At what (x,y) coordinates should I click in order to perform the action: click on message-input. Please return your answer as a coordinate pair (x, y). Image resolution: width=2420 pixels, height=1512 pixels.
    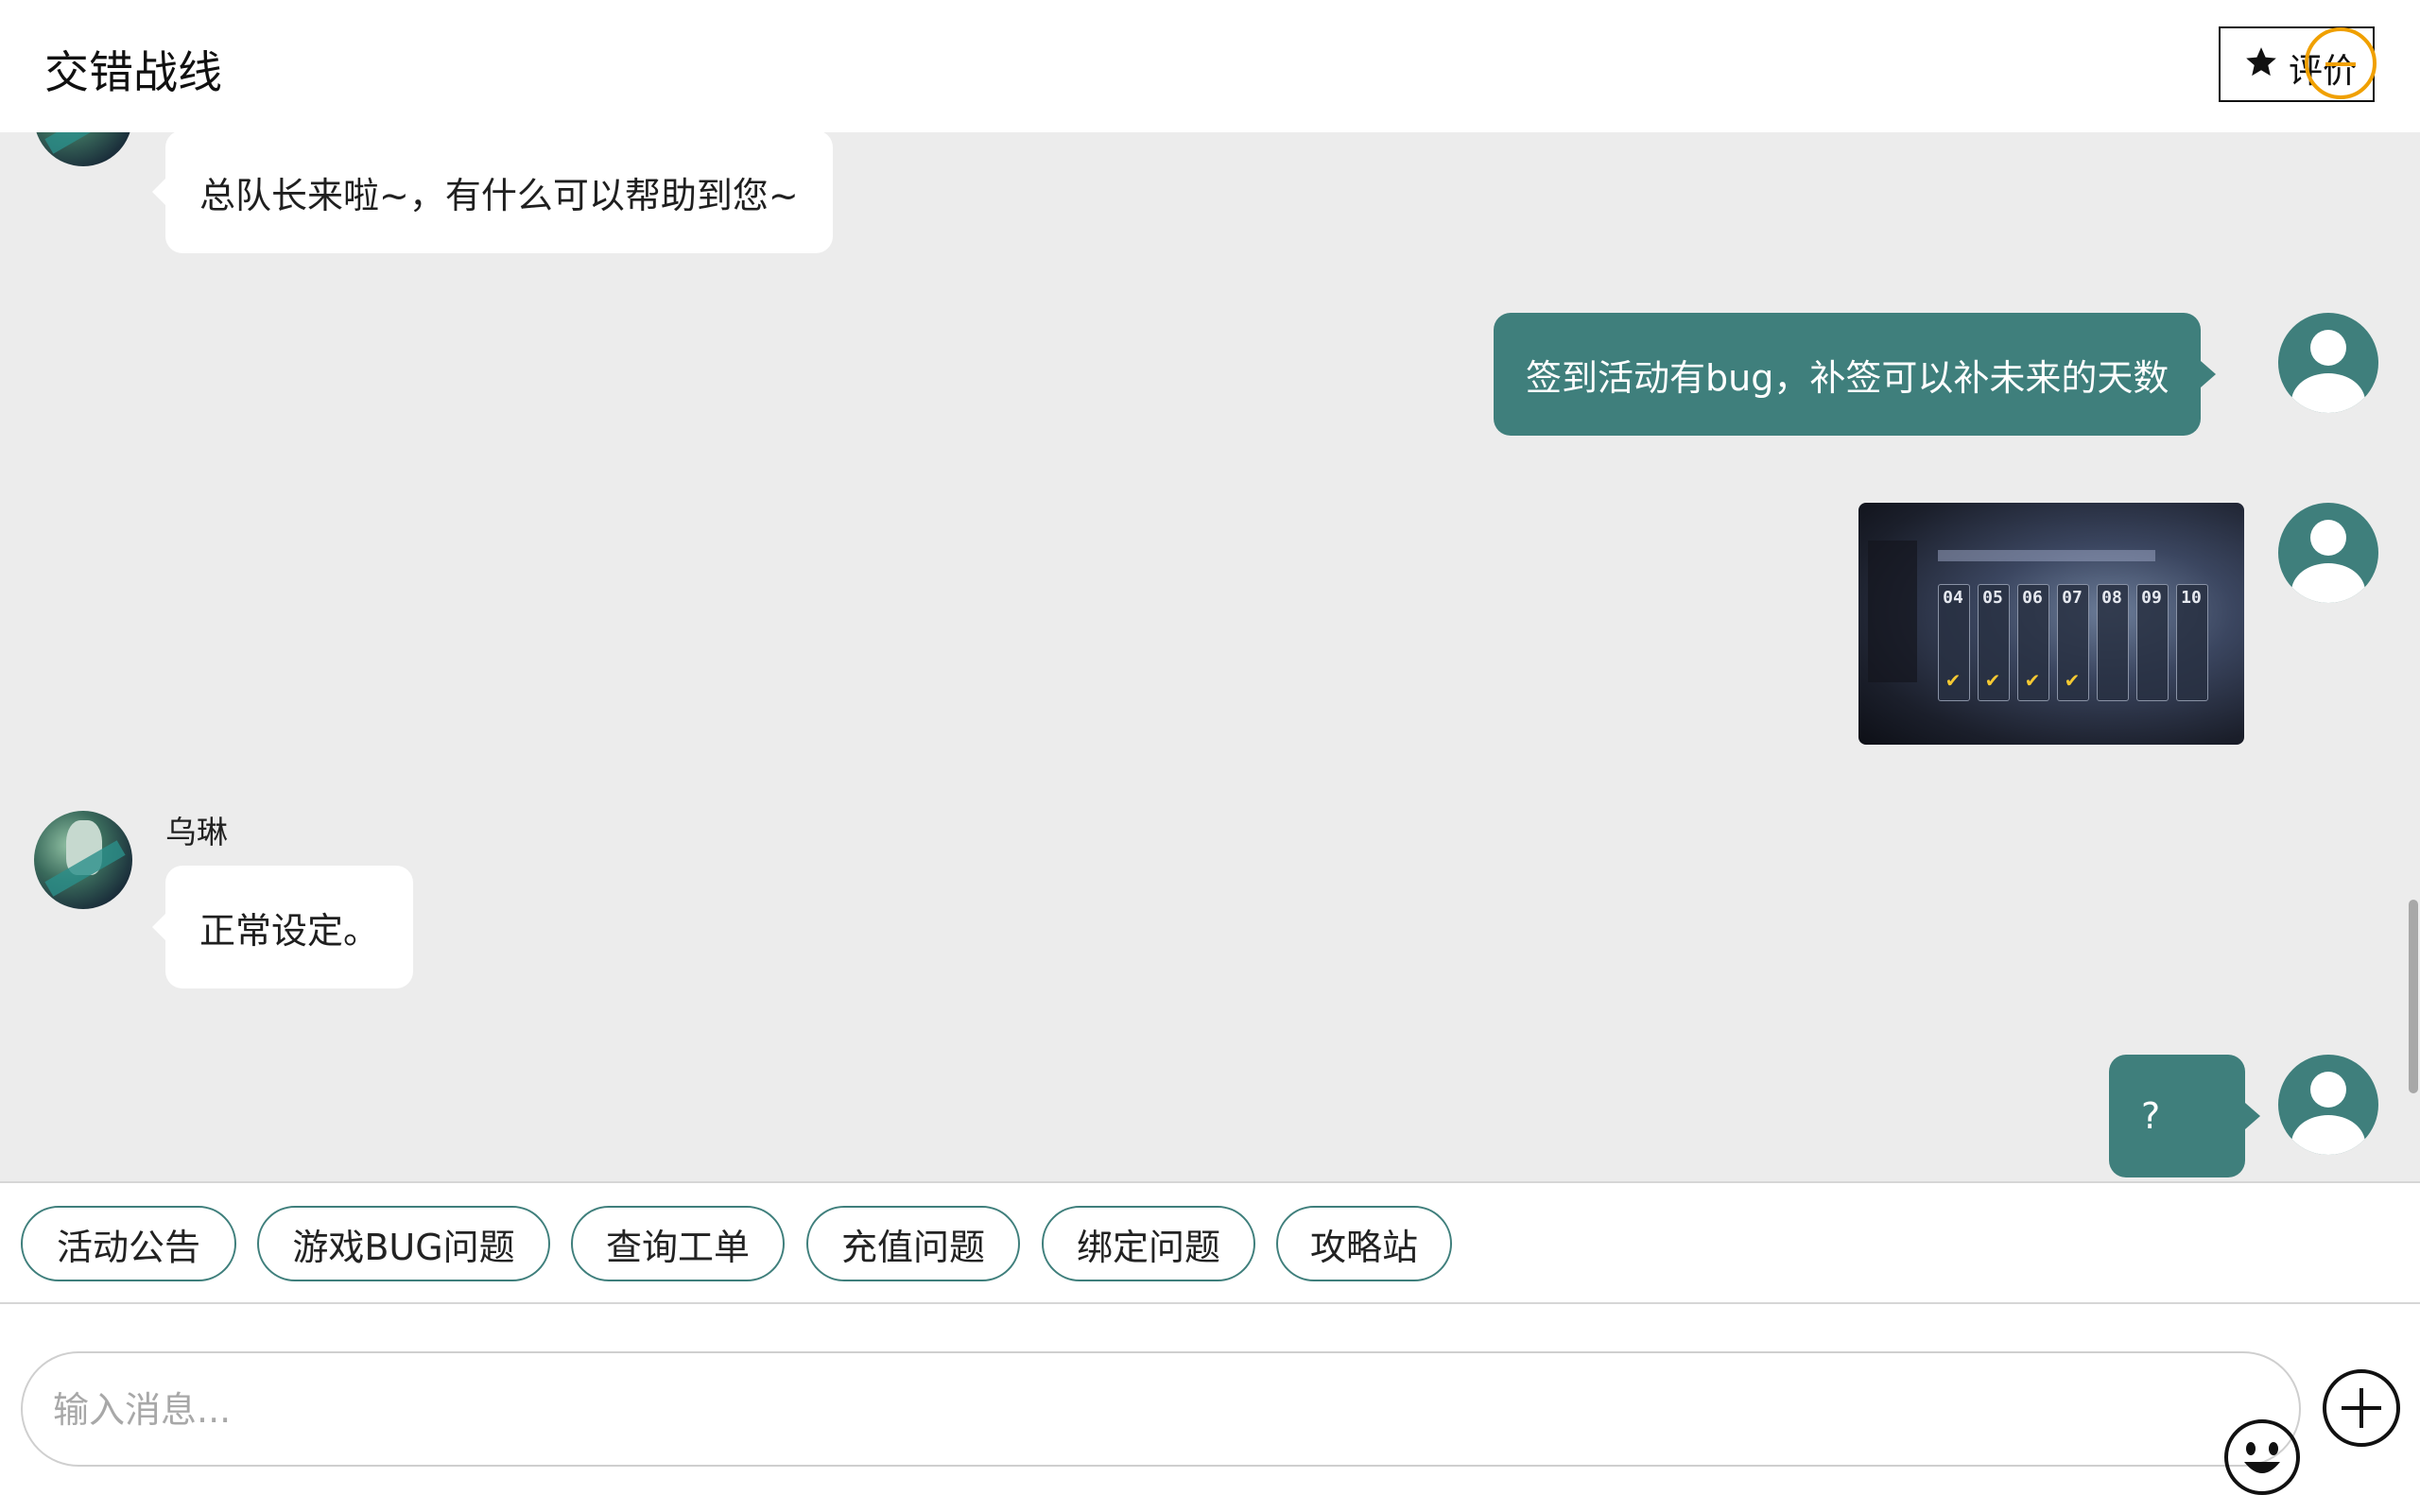
    Looking at the image, I should click on (1117, 1410).